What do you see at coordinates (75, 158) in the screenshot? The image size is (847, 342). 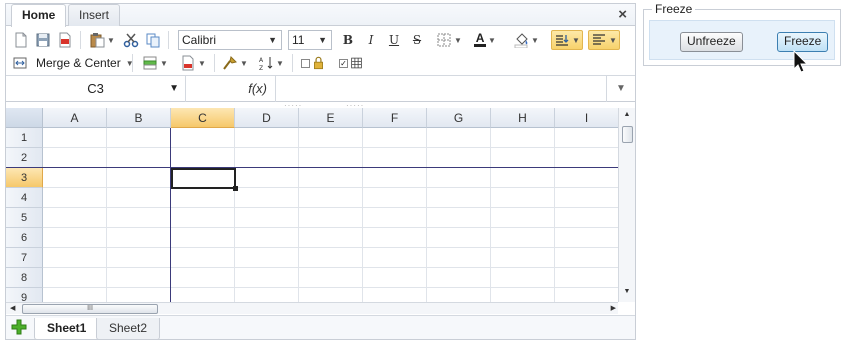 I see `cell-a2` at bounding box center [75, 158].